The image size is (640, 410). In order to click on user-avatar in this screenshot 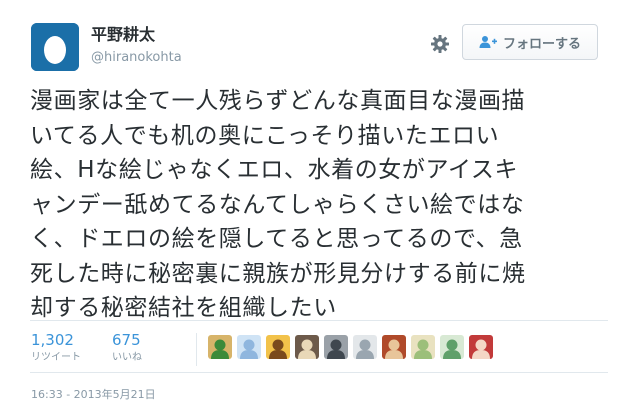, I will do `click(55, 47)`.